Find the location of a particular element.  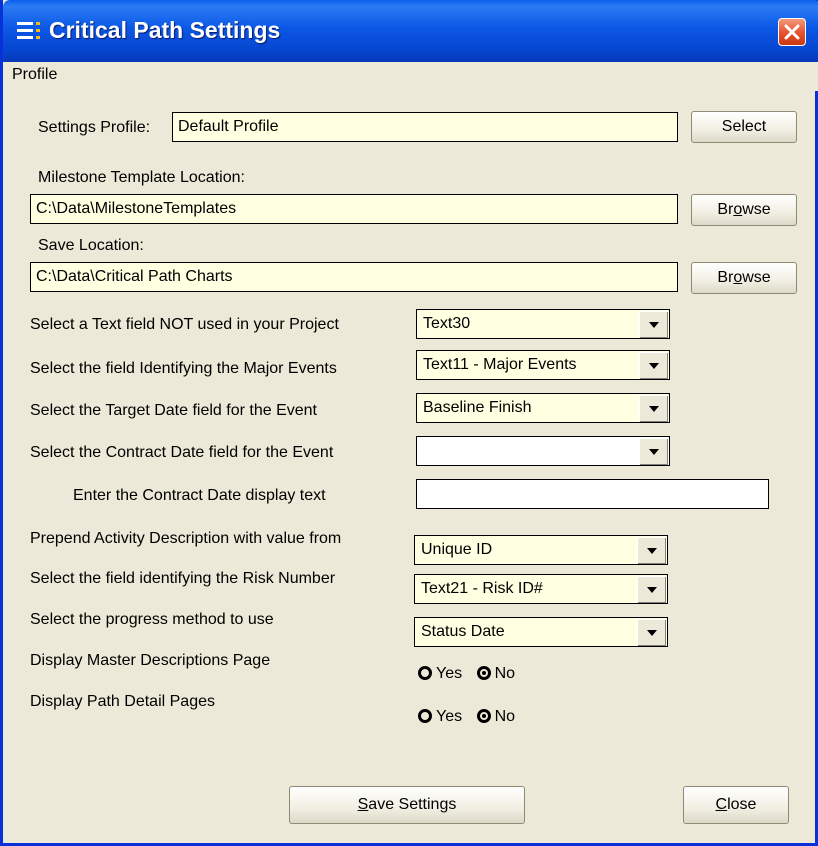

risk-number-value: Text21 - Risk ID# is located at coordinates (482, 588).